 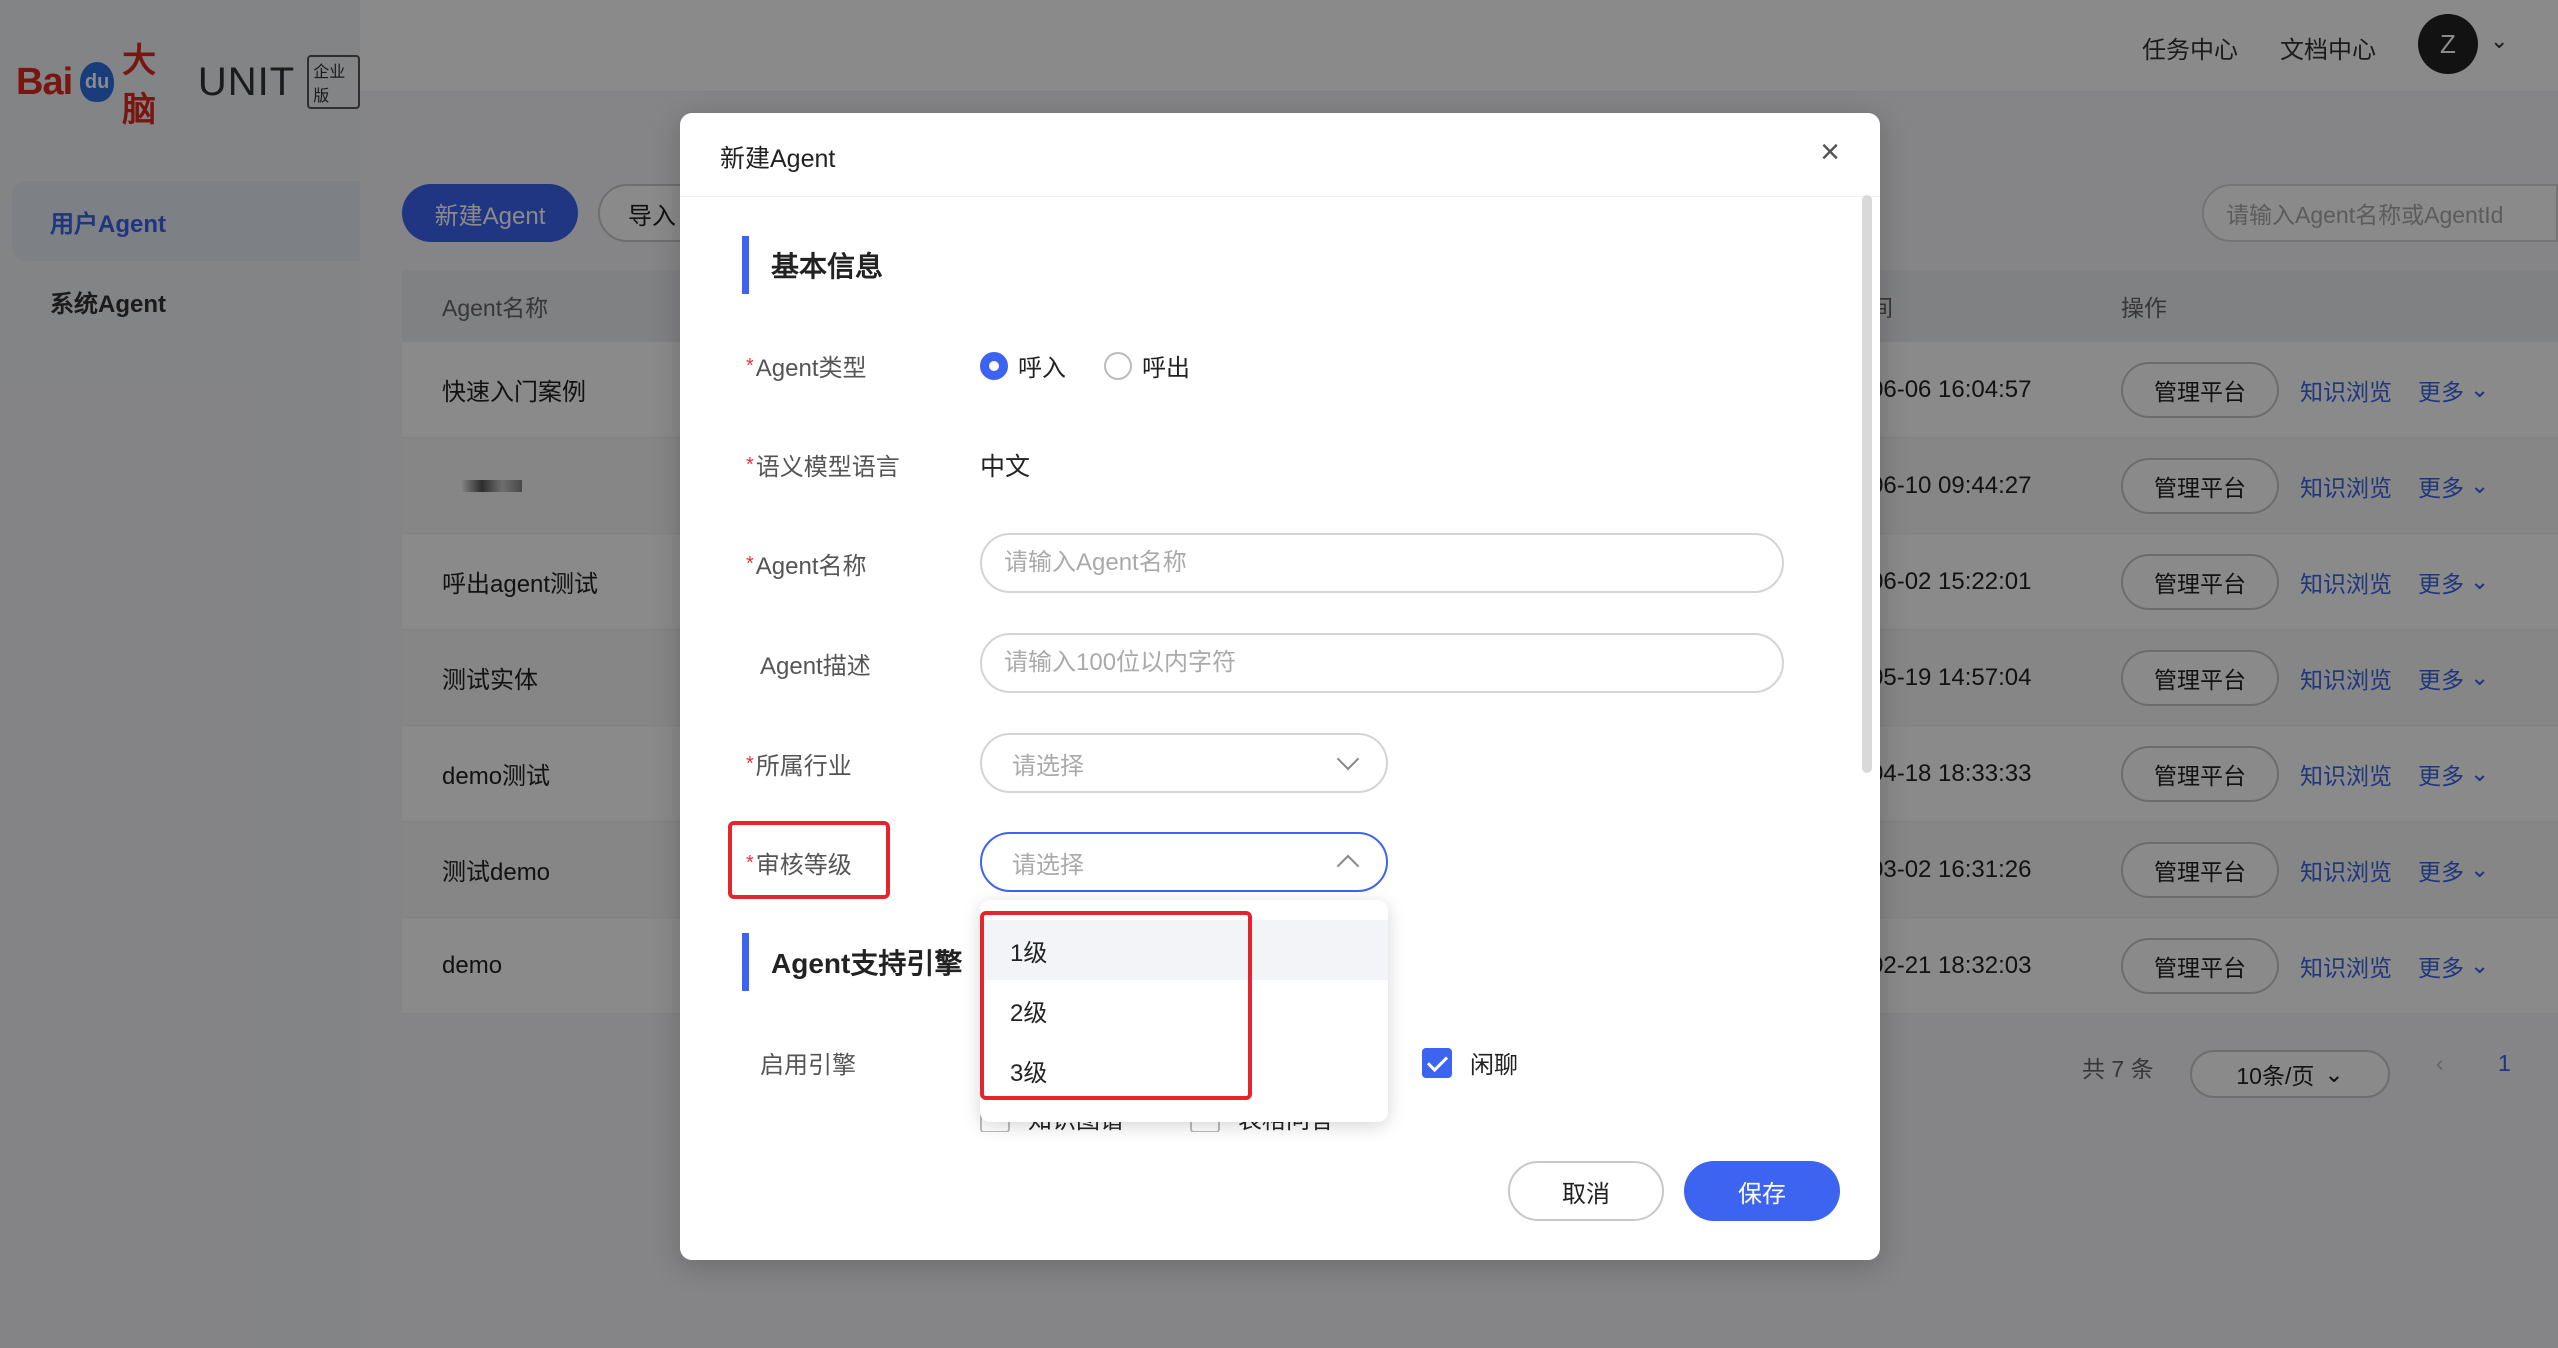 I want to click on save-button: 保存, so click(x=1762, y=1191).